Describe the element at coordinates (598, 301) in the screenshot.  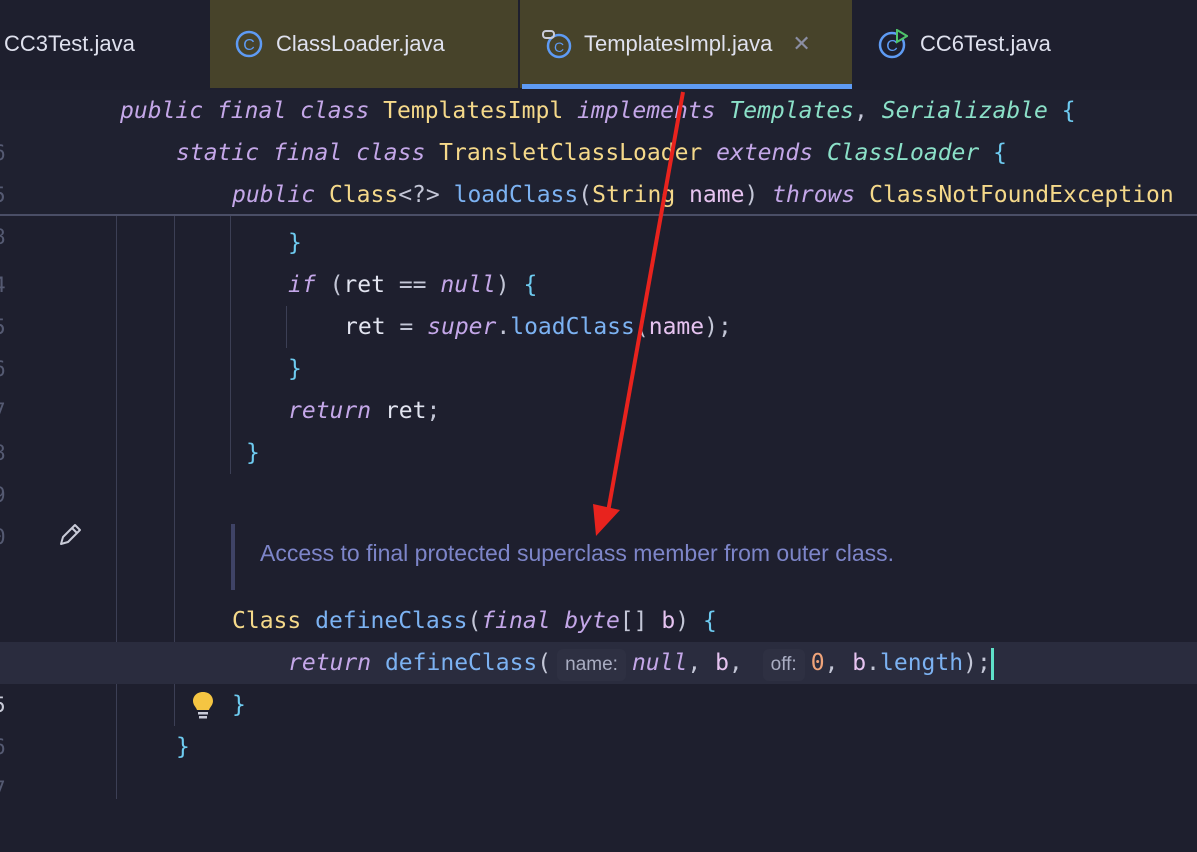
I see `code-line: 5 if (ret == null) {` at that location.